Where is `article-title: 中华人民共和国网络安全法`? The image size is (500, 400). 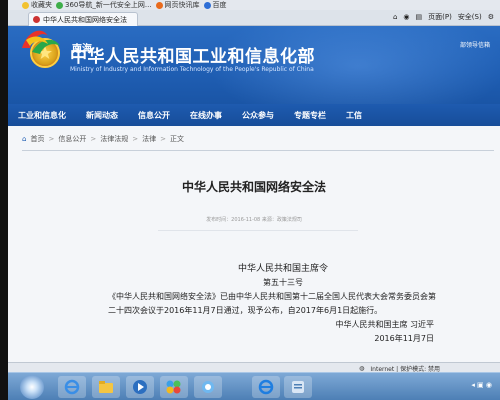
article-title: 中华人民共和国网络安全法 is located at coordinates (253, 187).